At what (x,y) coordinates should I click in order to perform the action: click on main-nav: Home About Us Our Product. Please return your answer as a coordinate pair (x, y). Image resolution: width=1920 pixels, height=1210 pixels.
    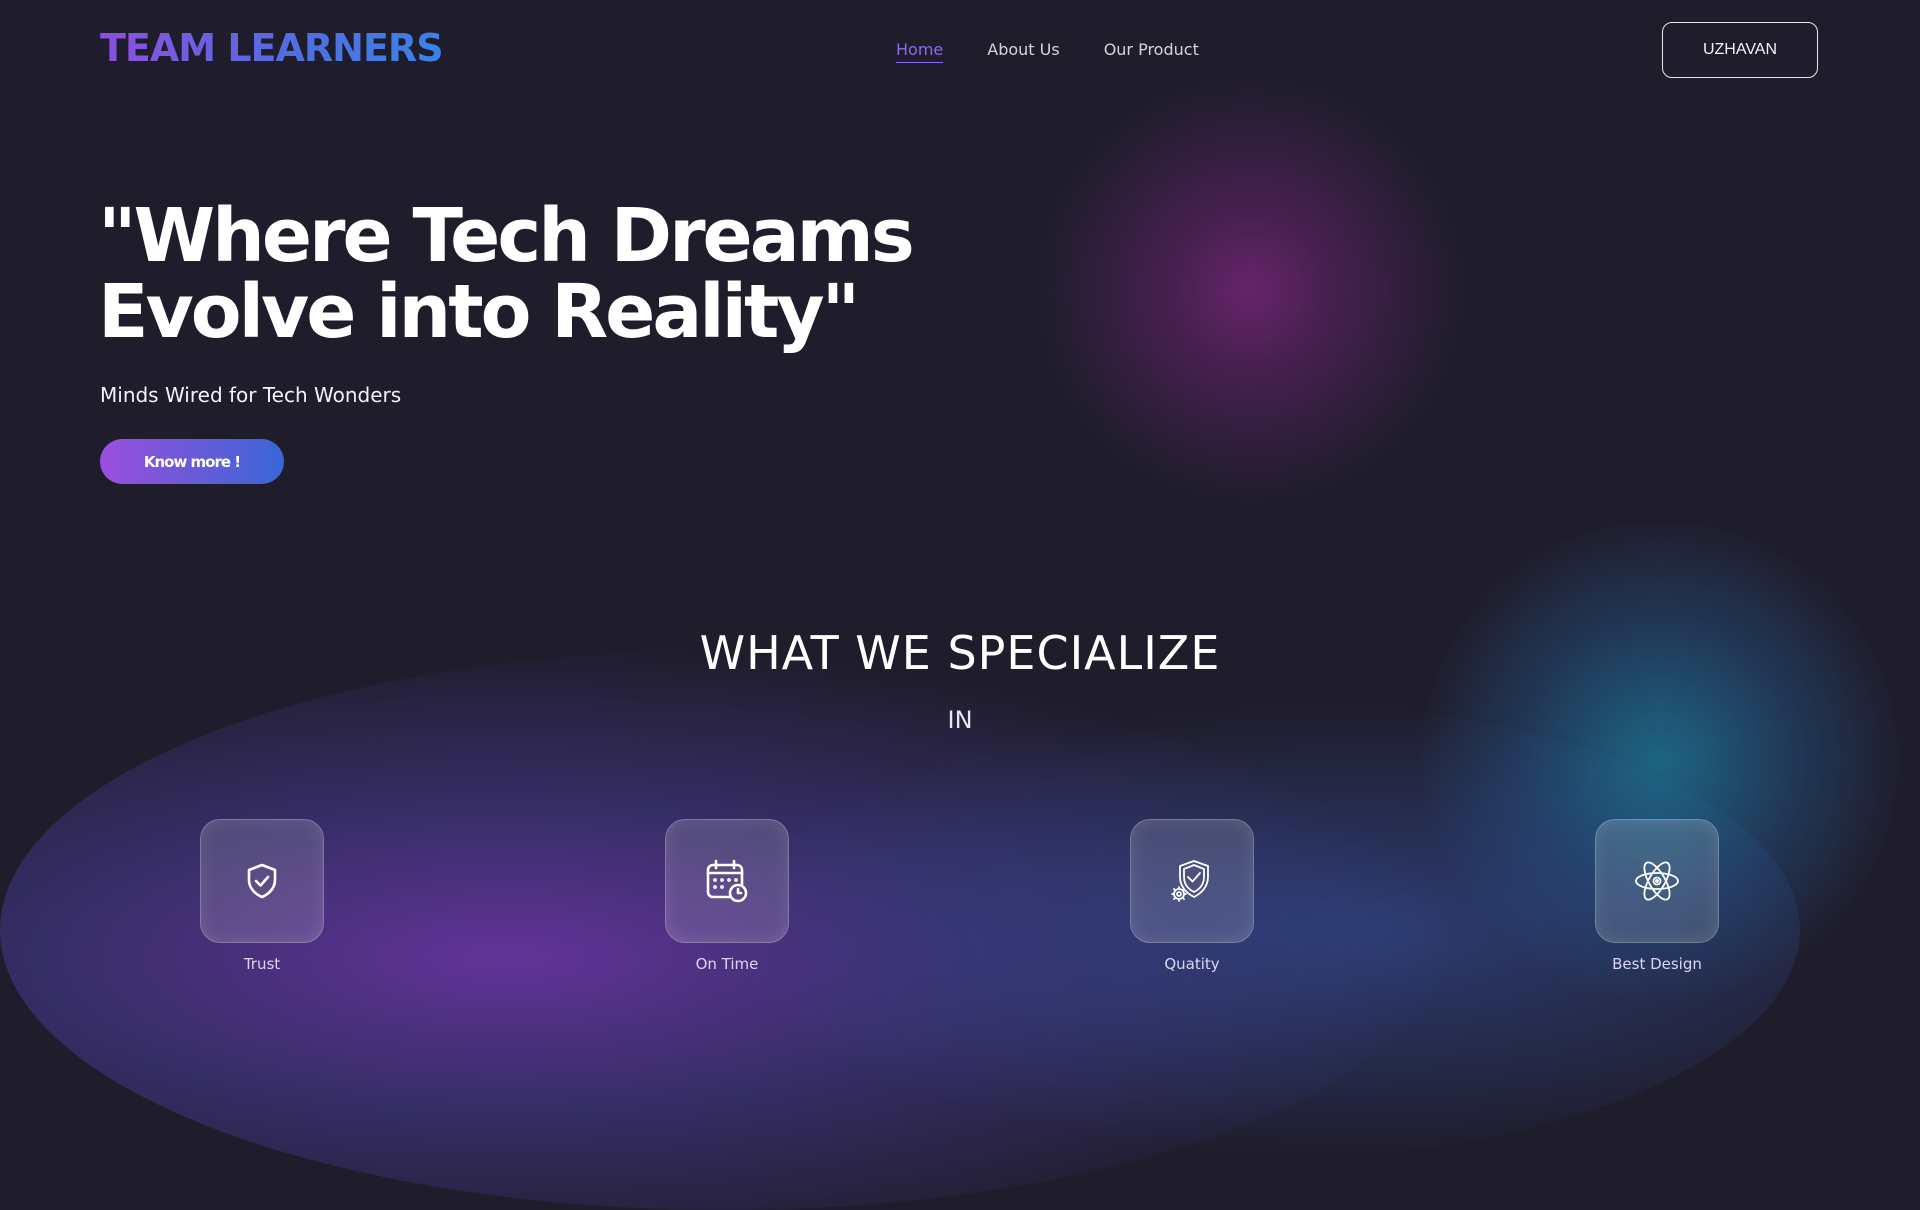
    Looking at the image, I should click on (1047, 51).